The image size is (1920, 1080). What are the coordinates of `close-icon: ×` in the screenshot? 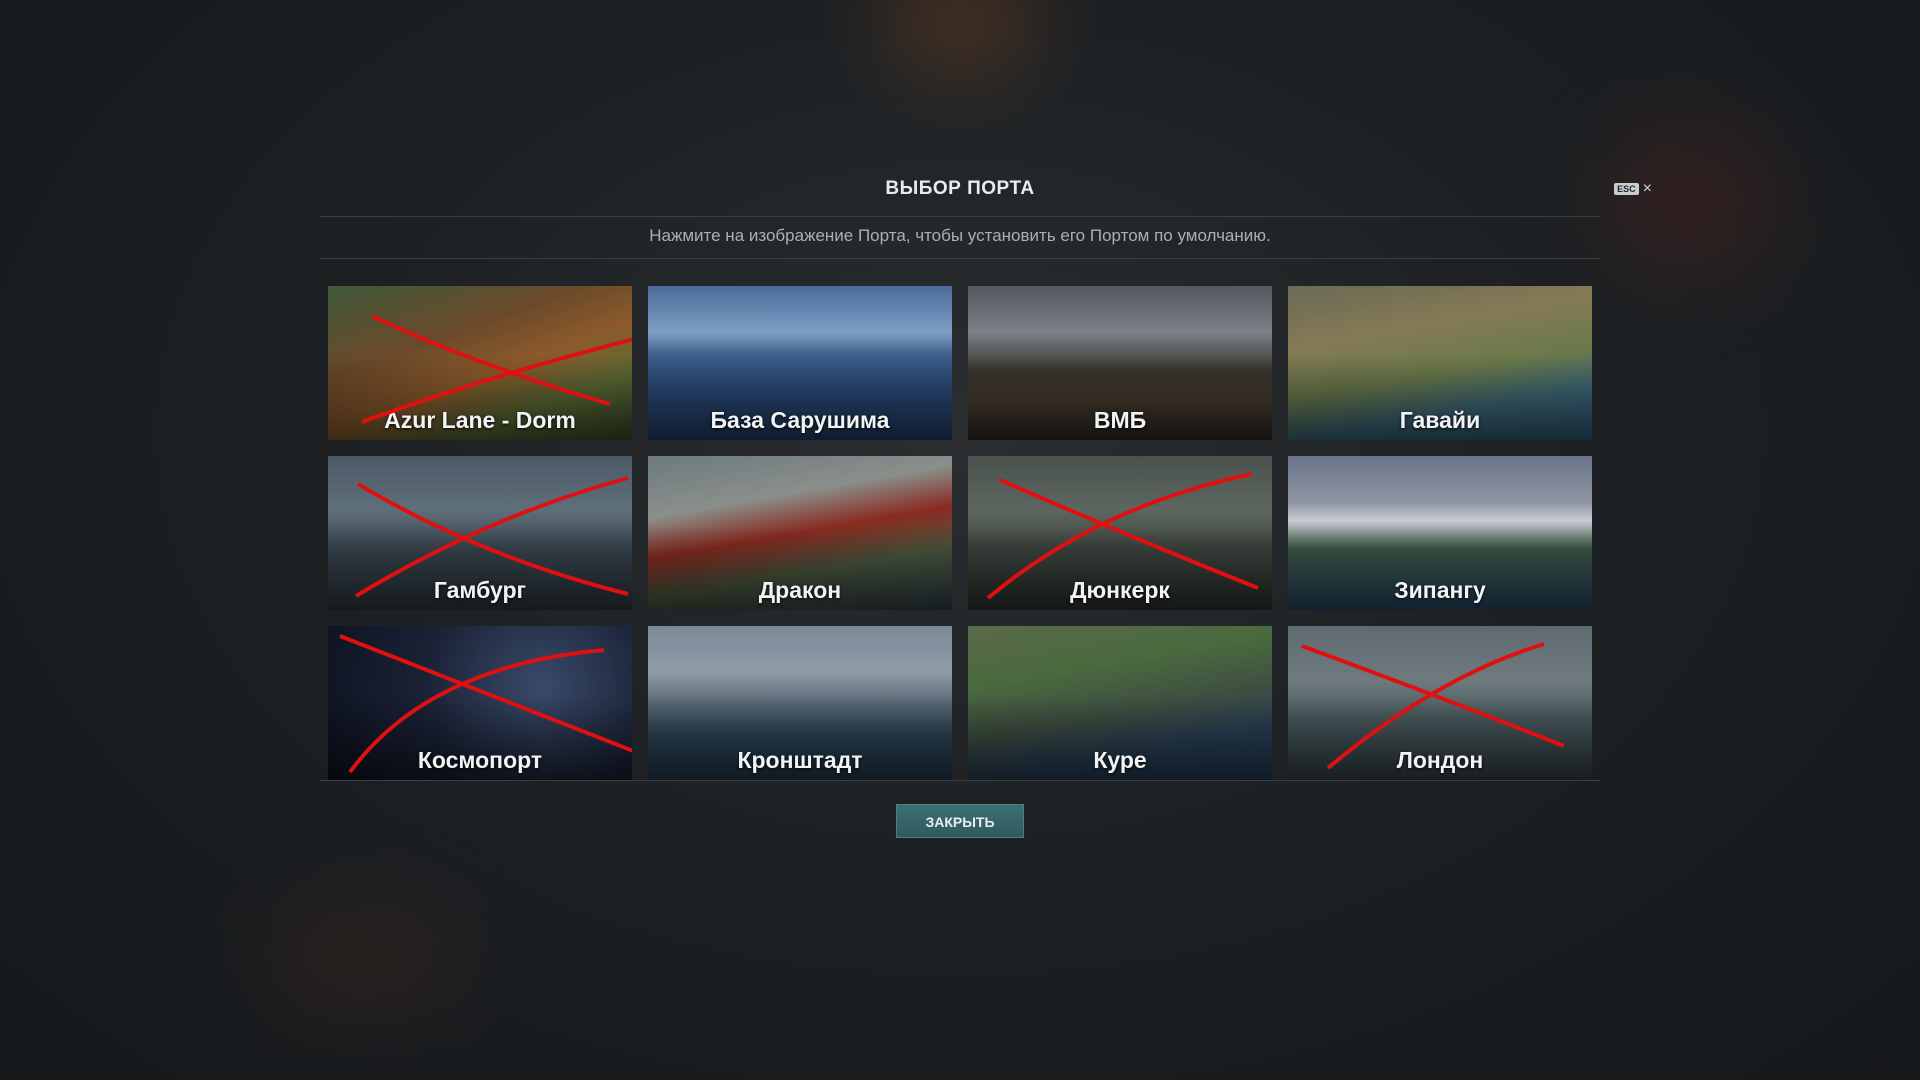 It's located at (1647, 188).